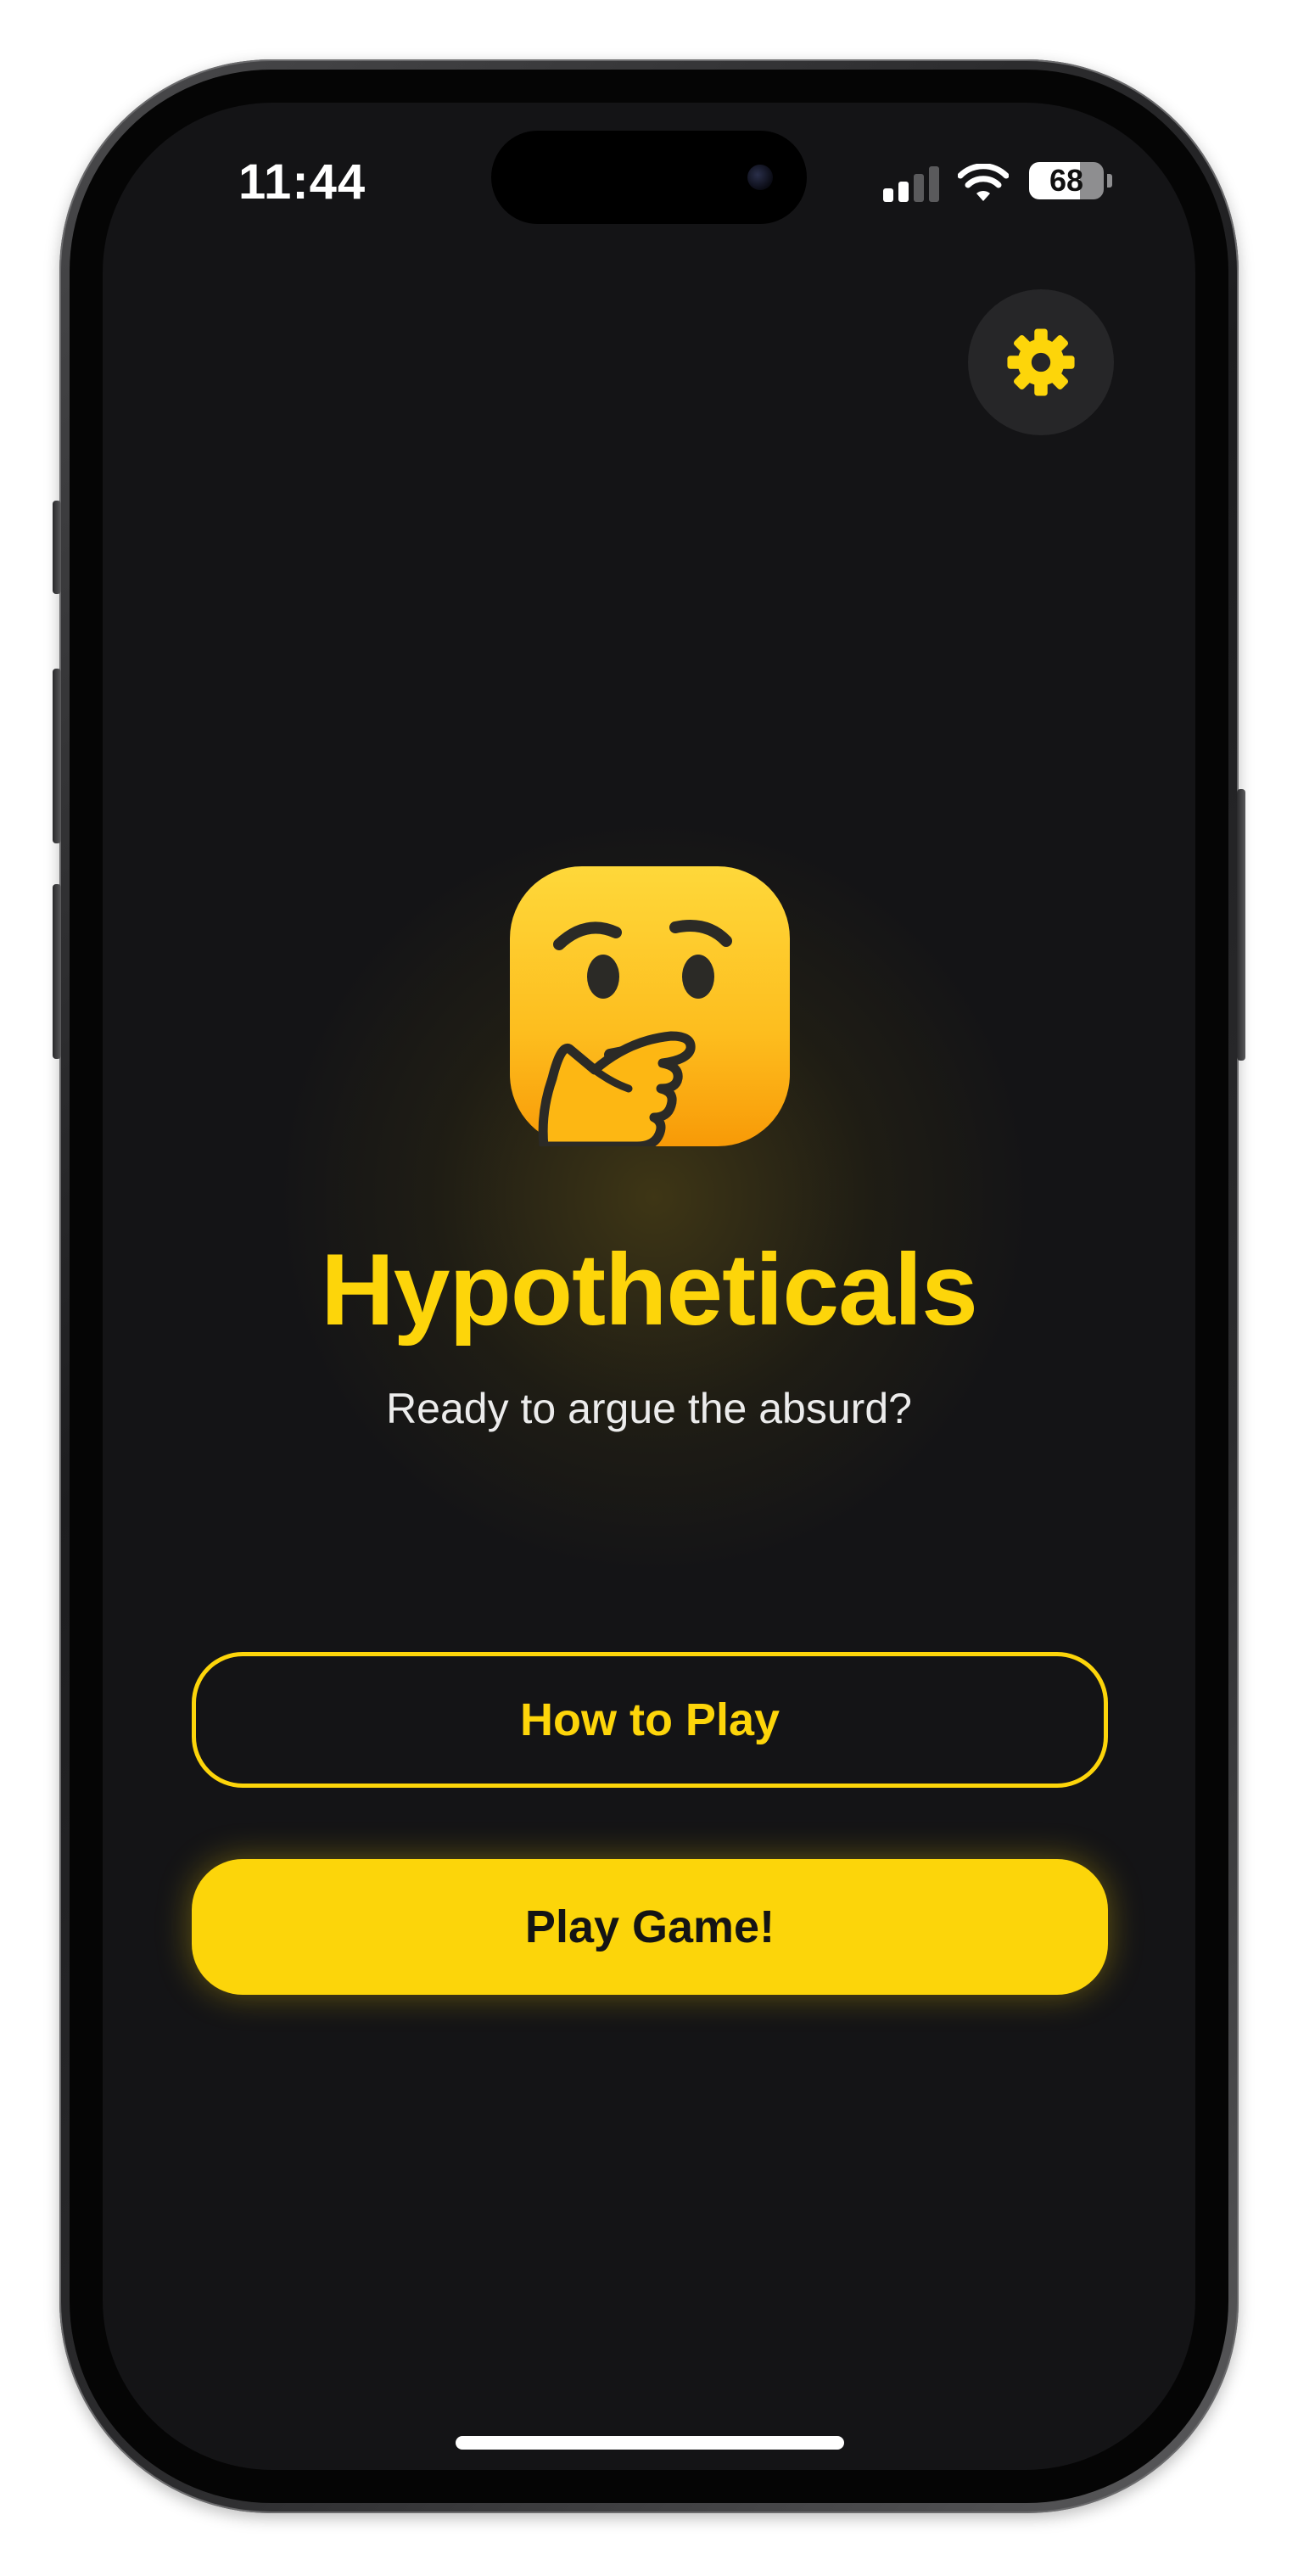  I want to click on front-camera-icon, so click(760, 178).